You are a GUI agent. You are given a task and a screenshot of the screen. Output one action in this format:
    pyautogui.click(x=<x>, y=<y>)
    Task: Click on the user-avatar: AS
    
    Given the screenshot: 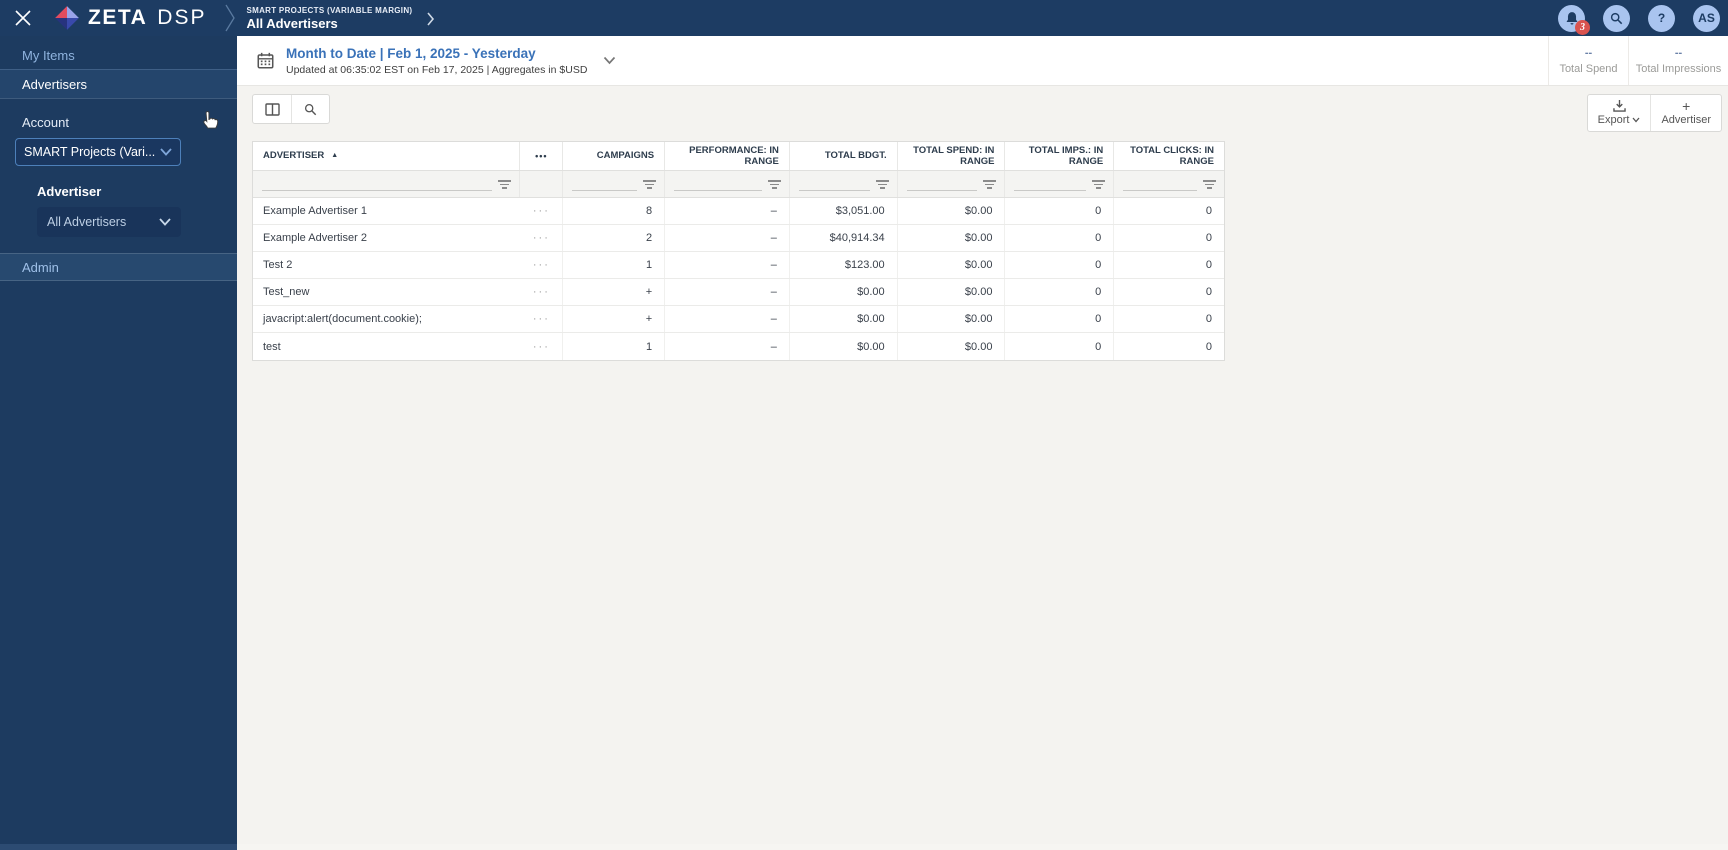 What is the action you would take?
    pyautogui.click(x=1706, y=18)
    